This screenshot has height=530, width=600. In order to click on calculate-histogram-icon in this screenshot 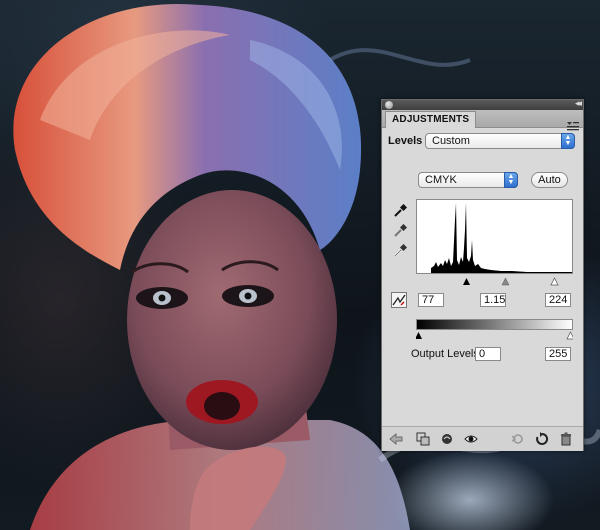, I will do `click(399, 300)`.